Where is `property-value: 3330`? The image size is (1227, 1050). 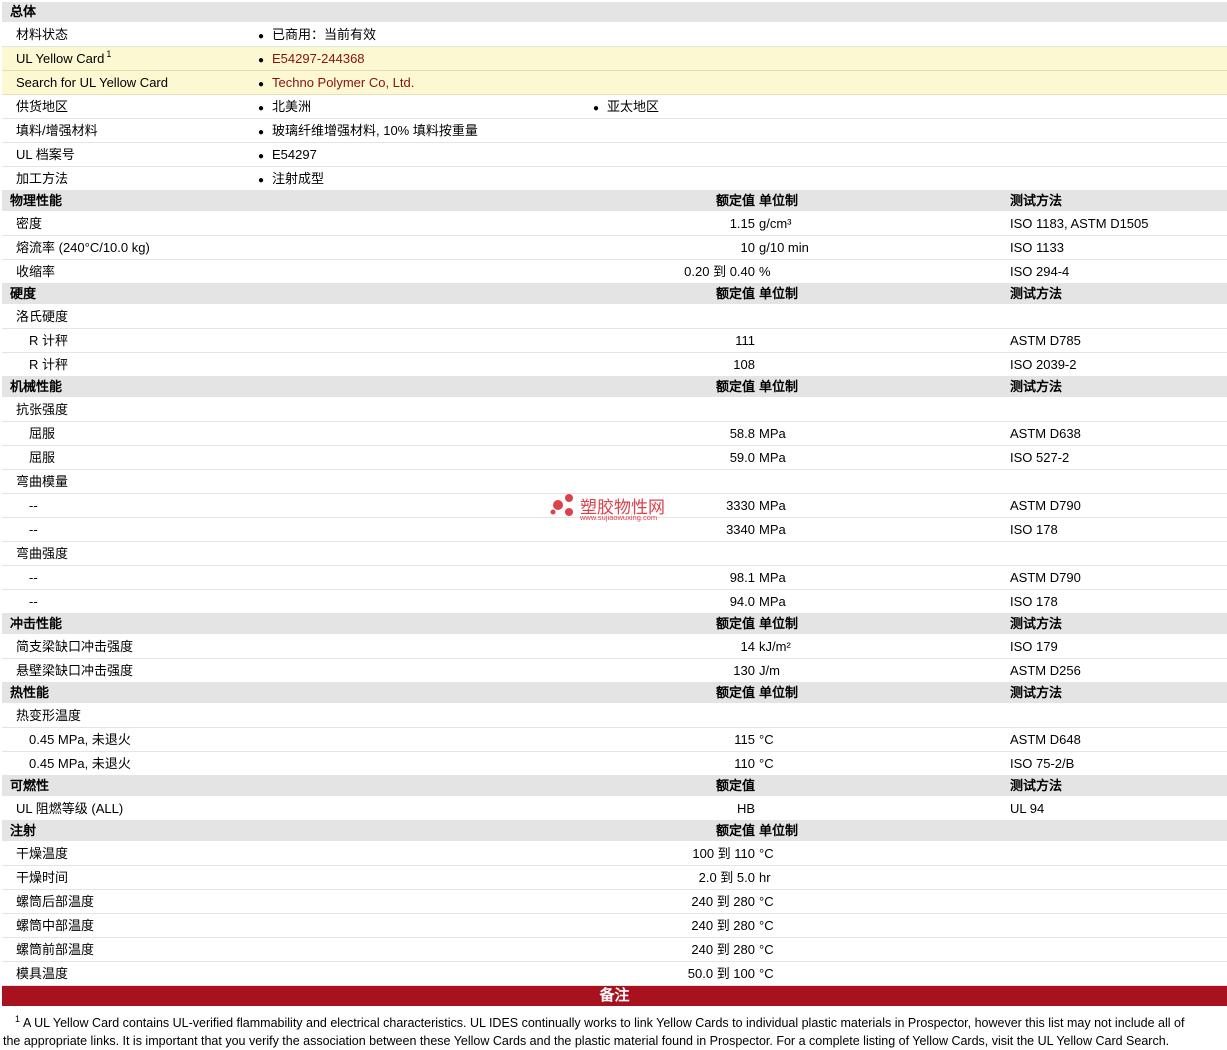 property-value: 3330 is located at coordinates (740, 505).